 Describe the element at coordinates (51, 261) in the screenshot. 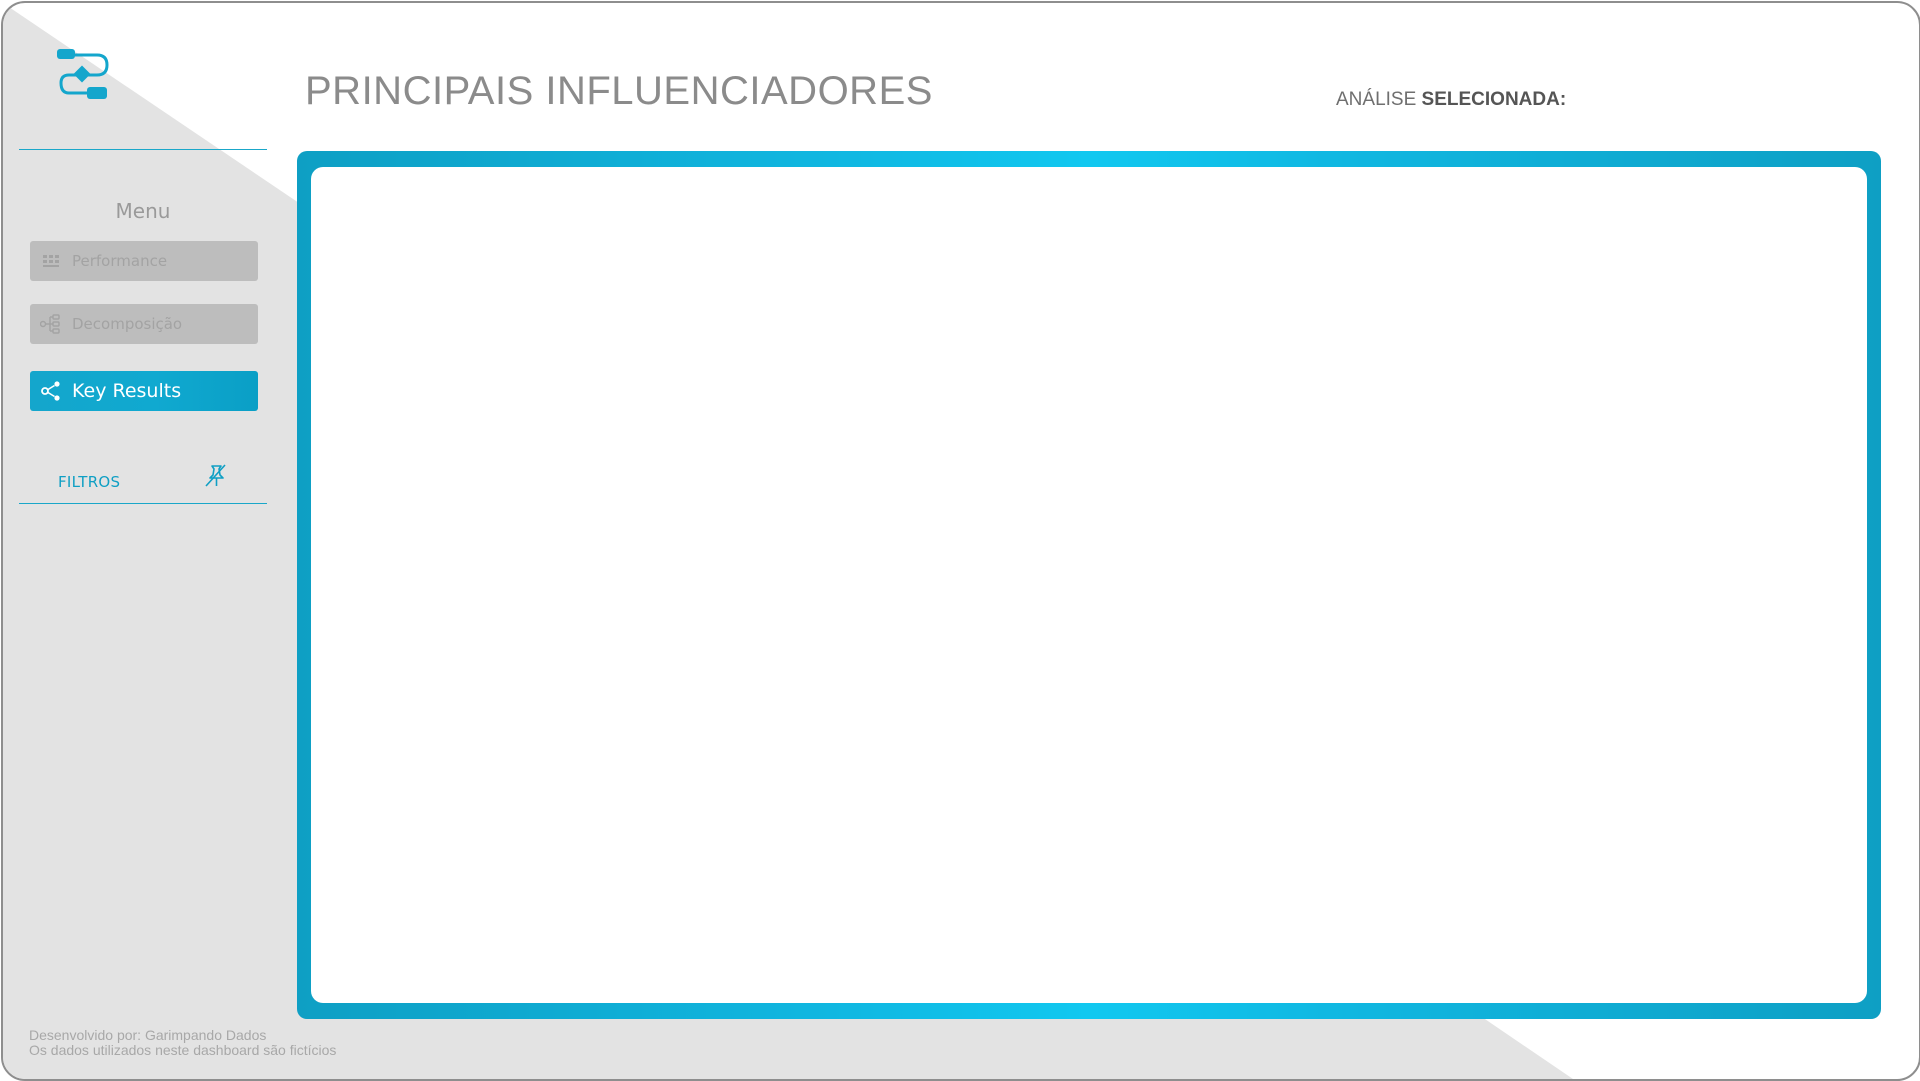

I see `grid-icon` at that location.